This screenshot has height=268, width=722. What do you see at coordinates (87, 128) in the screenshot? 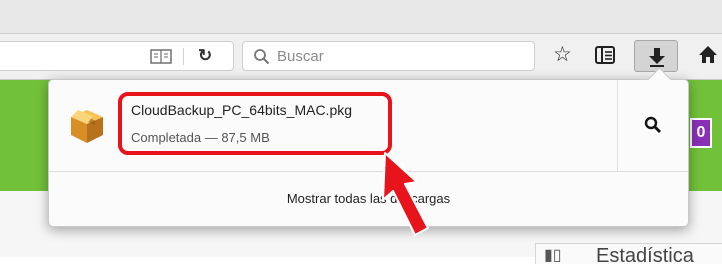
I see `package-icon` at bounding box center [87, 128].